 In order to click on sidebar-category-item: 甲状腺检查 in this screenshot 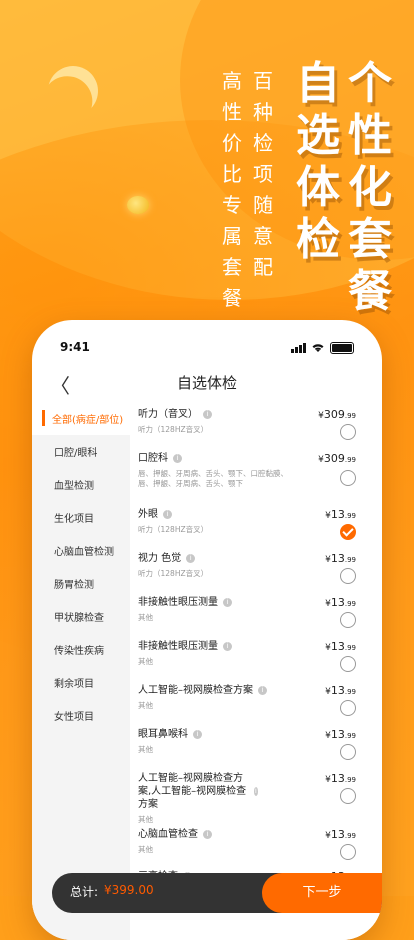, I will do `click(81, 616)`.